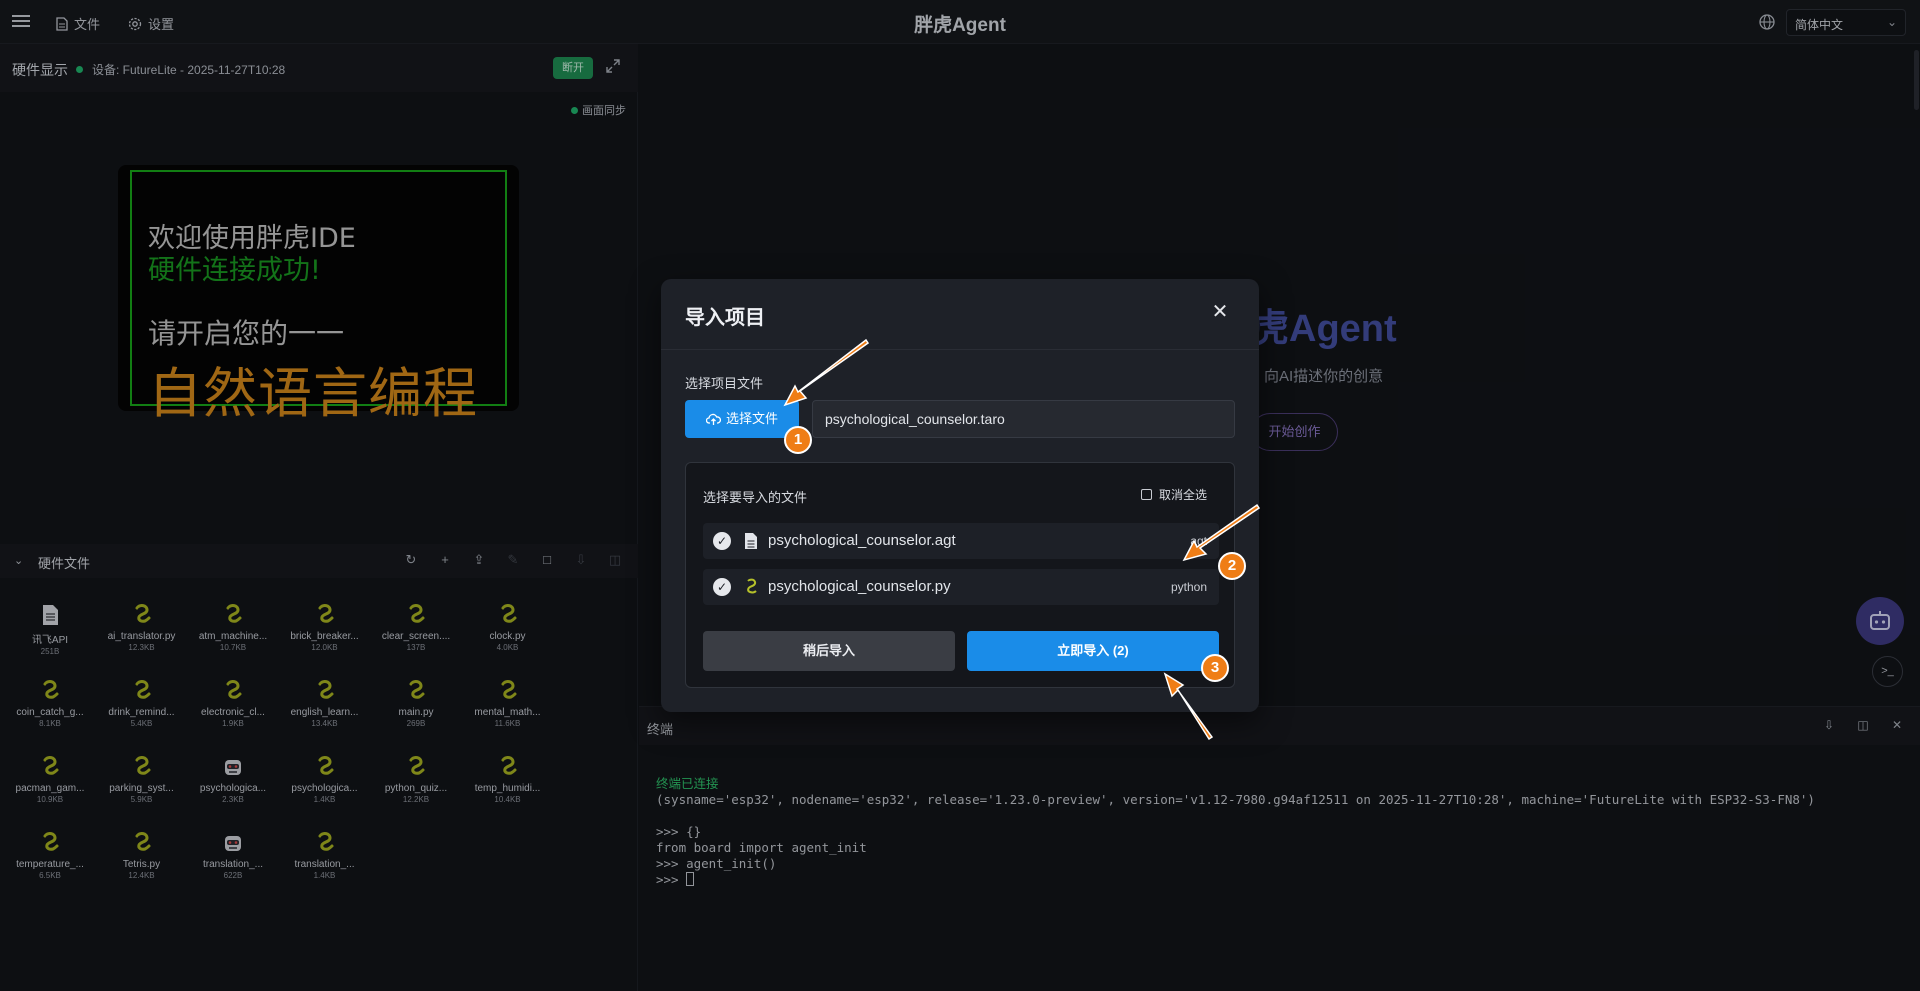  Describe the element at coordinates (829, 651) in the screenshot. I see `import-later-button: 稍后导入` at that location.